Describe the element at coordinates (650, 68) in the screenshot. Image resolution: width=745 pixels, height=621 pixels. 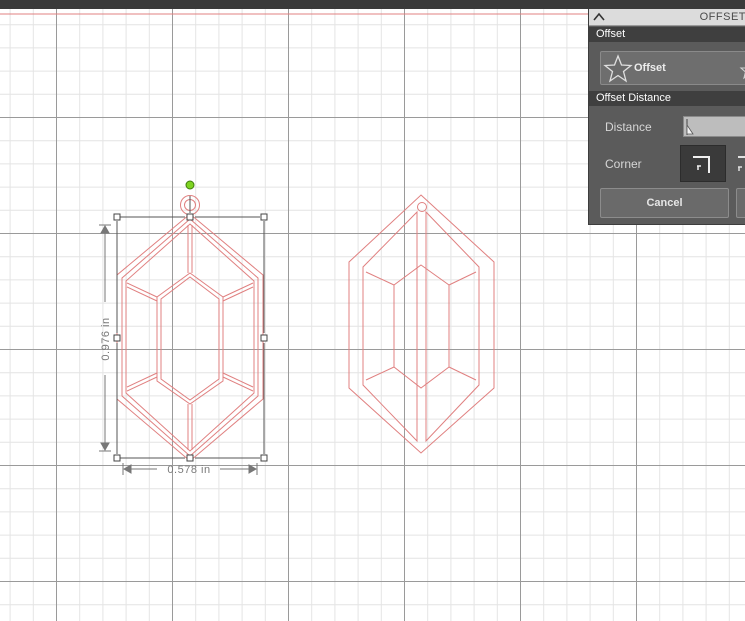
I see `offset-button-label: Offset` at that location.